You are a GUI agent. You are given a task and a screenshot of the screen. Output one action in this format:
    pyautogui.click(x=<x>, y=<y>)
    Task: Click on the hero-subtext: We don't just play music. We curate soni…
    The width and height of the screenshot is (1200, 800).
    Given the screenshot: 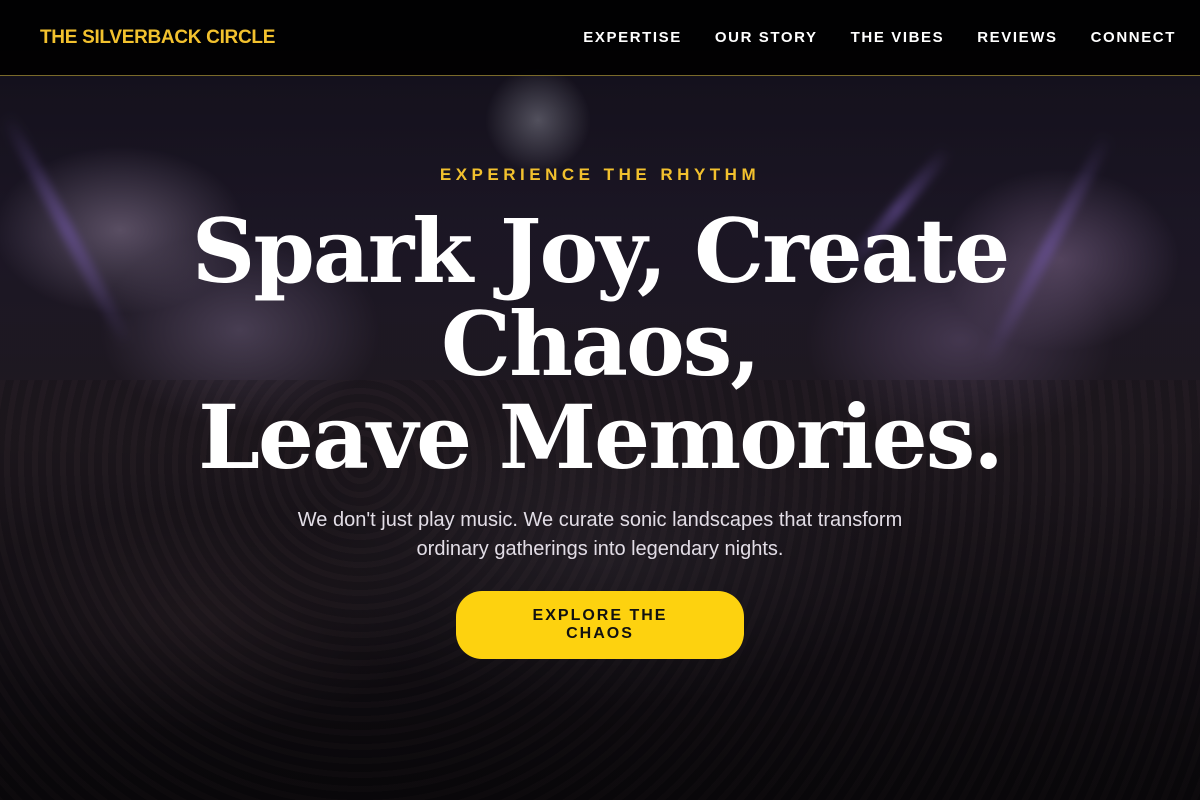 What is the action you would take?
    pyautogui.click(x=600, y=534)
    